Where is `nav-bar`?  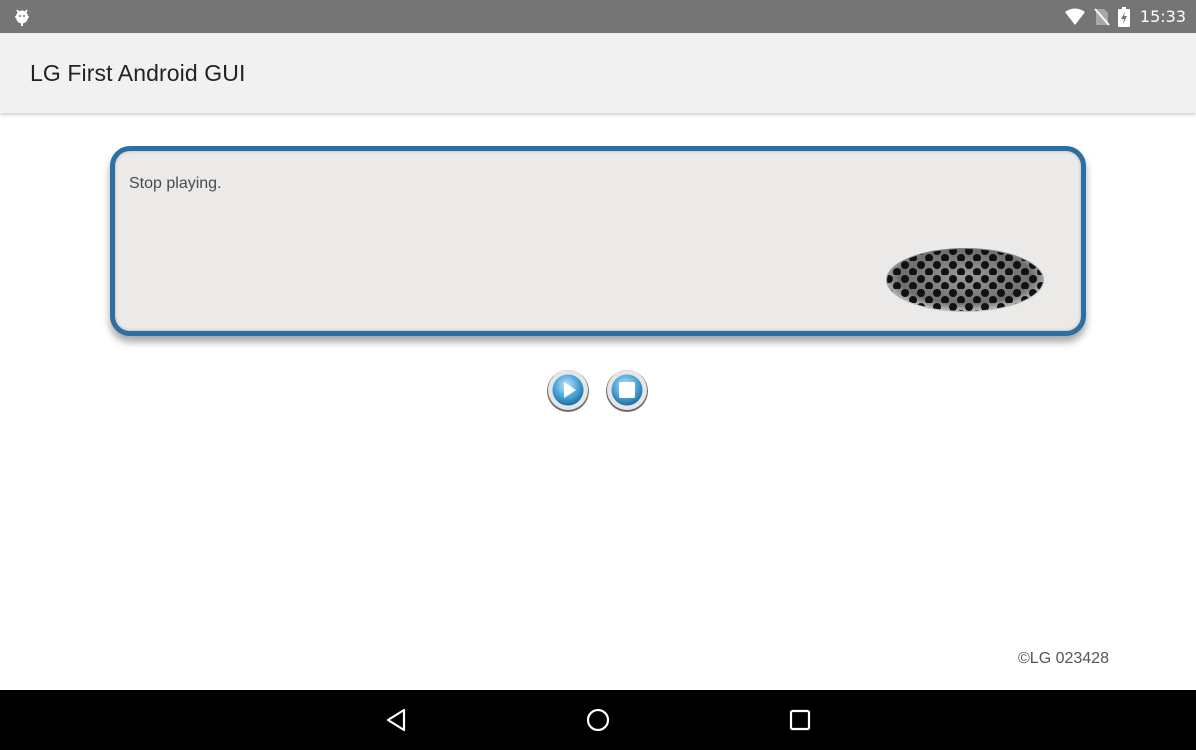 nav-bar is located at coordinates (598, 720).